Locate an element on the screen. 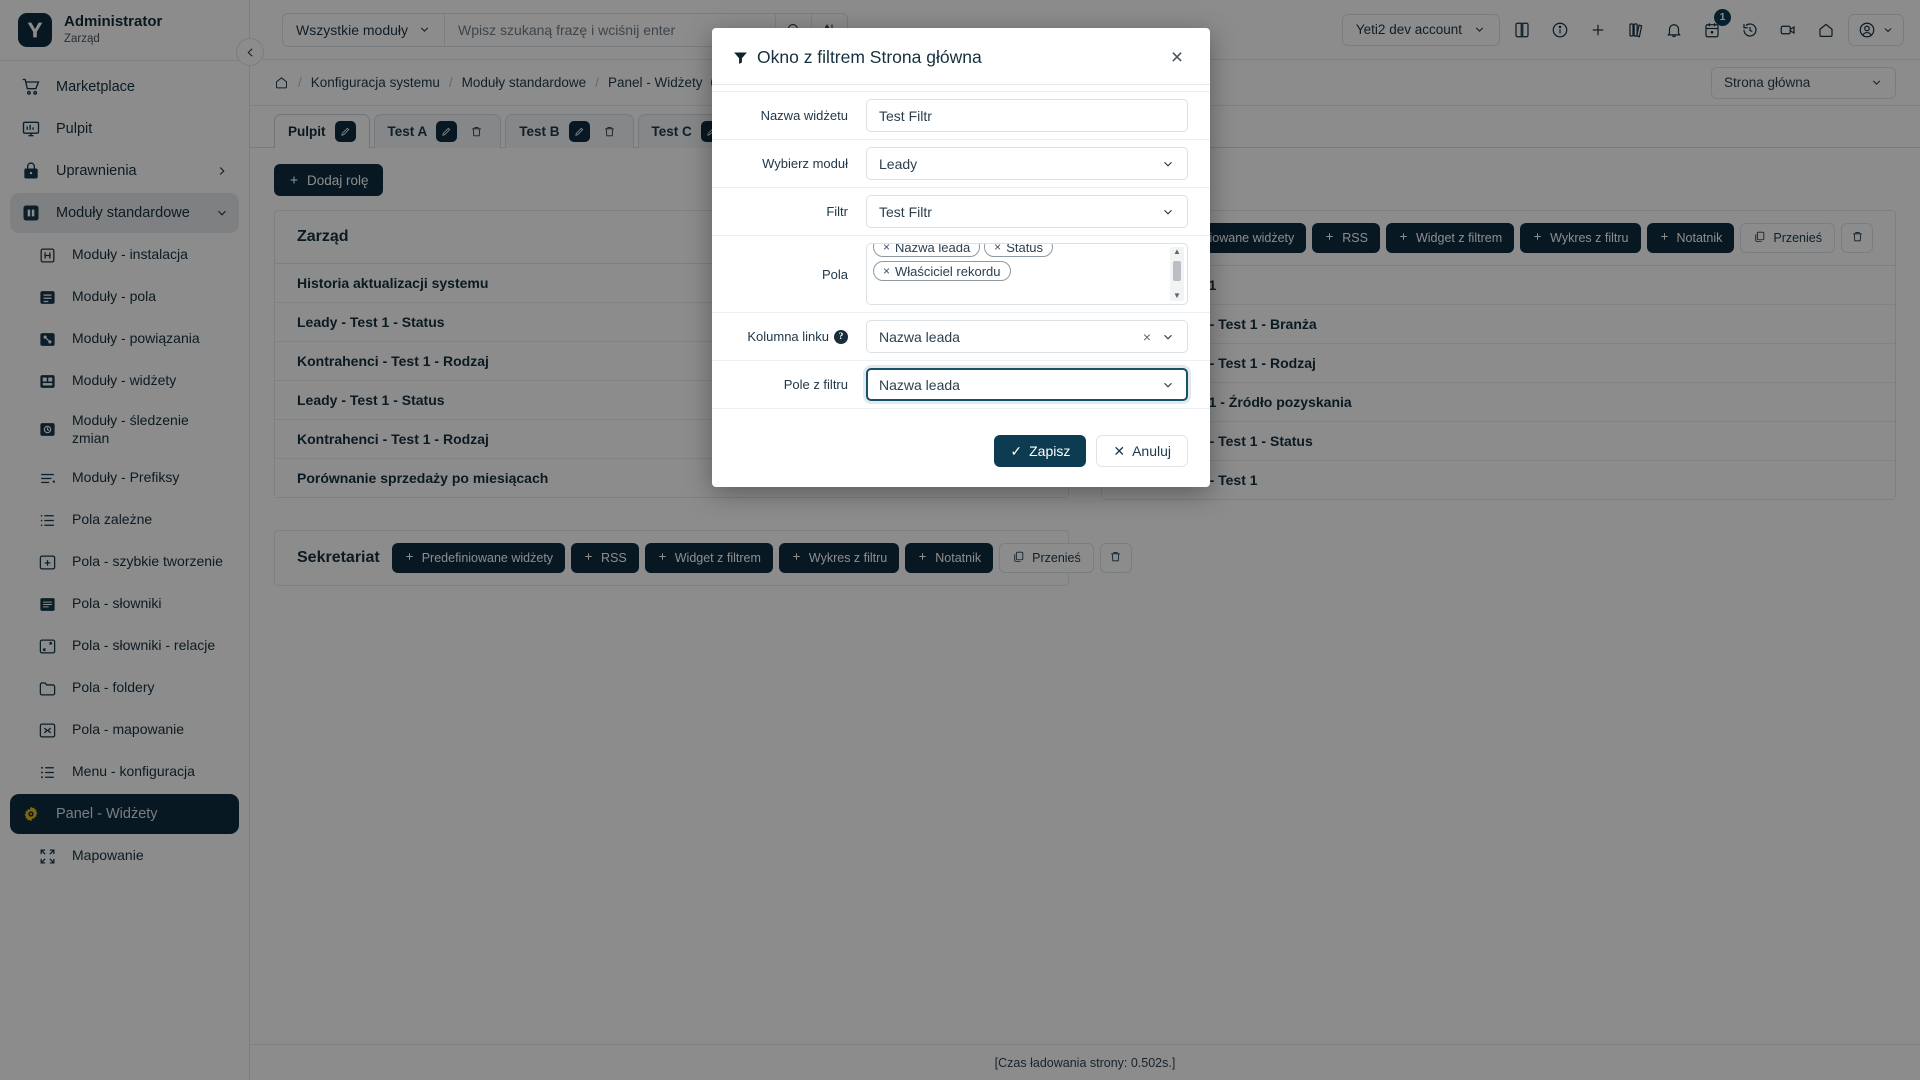 Image resolution: width=1920 pixels, height=1080 pixels. field-row-filter: Filtr Test Filtr is located at coordinates (961, 212).